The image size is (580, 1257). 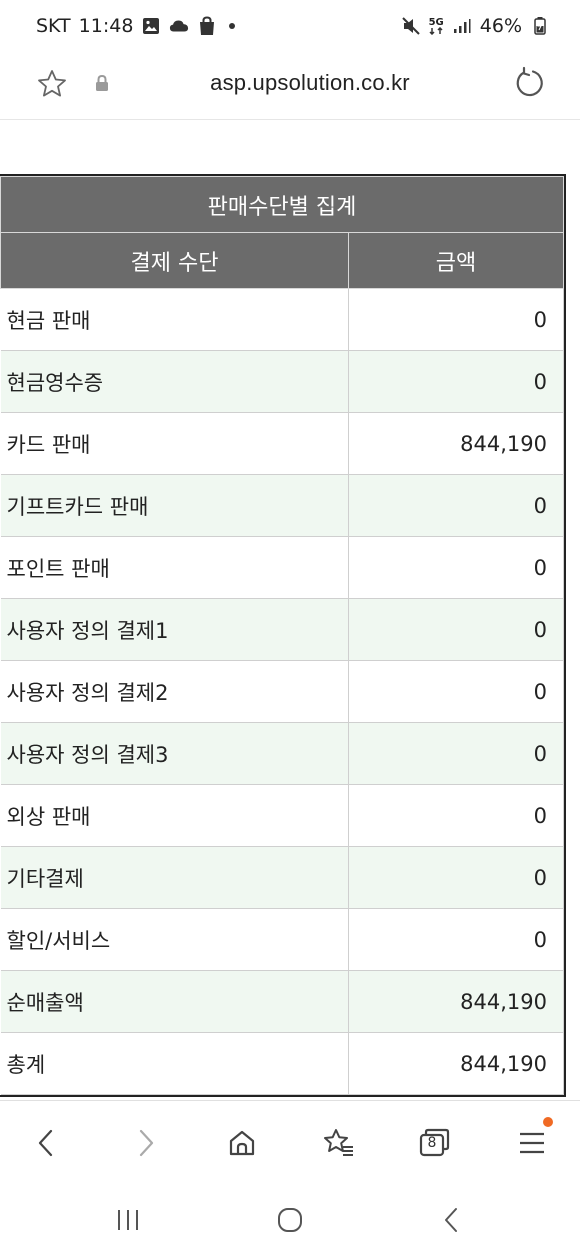 I want to click on clock: 11:48, so click(x=106, y=26).